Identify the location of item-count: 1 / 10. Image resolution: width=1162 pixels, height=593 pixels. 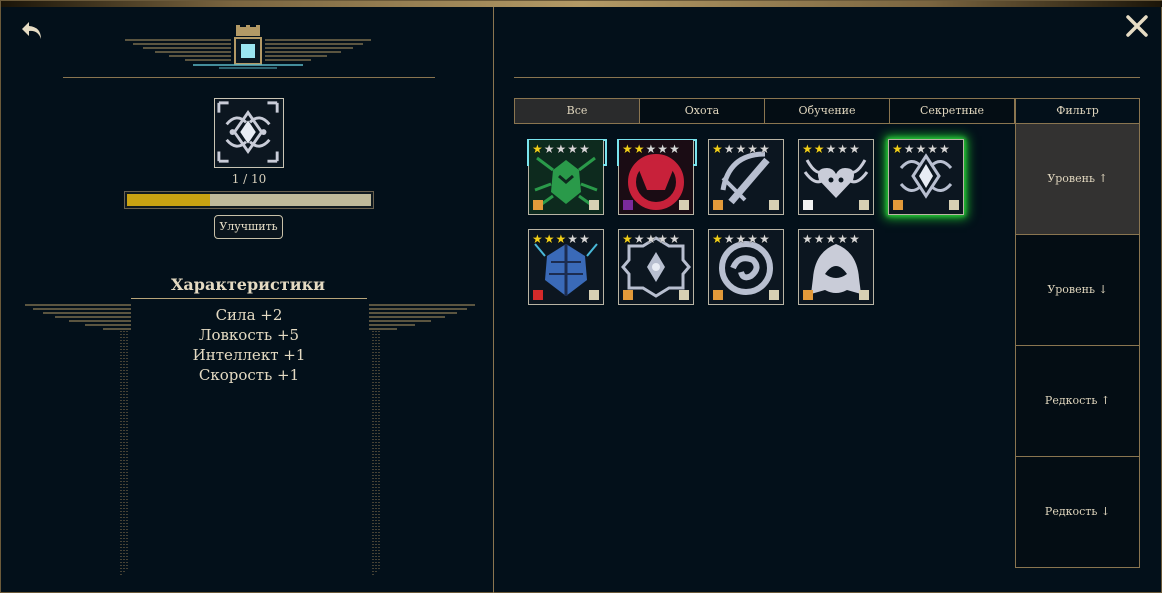
(249, 179).